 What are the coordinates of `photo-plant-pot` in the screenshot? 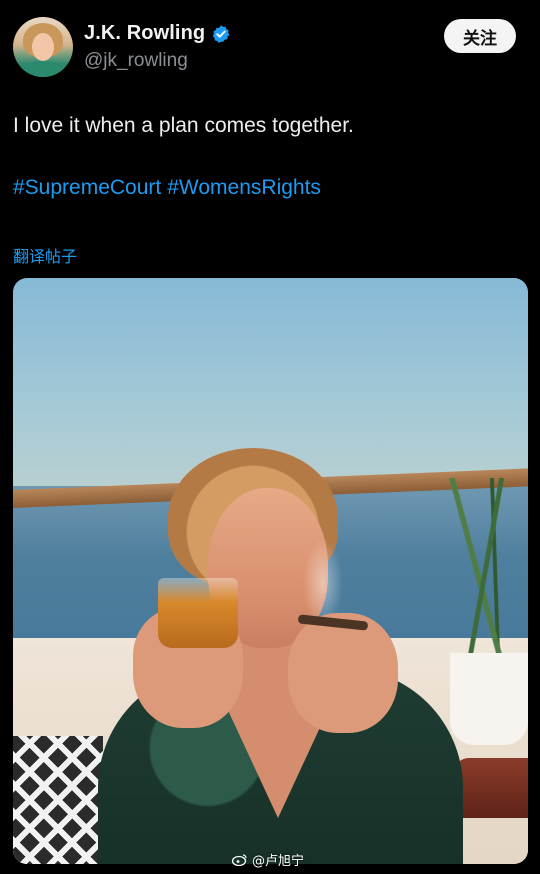 It's located at (489, 699).